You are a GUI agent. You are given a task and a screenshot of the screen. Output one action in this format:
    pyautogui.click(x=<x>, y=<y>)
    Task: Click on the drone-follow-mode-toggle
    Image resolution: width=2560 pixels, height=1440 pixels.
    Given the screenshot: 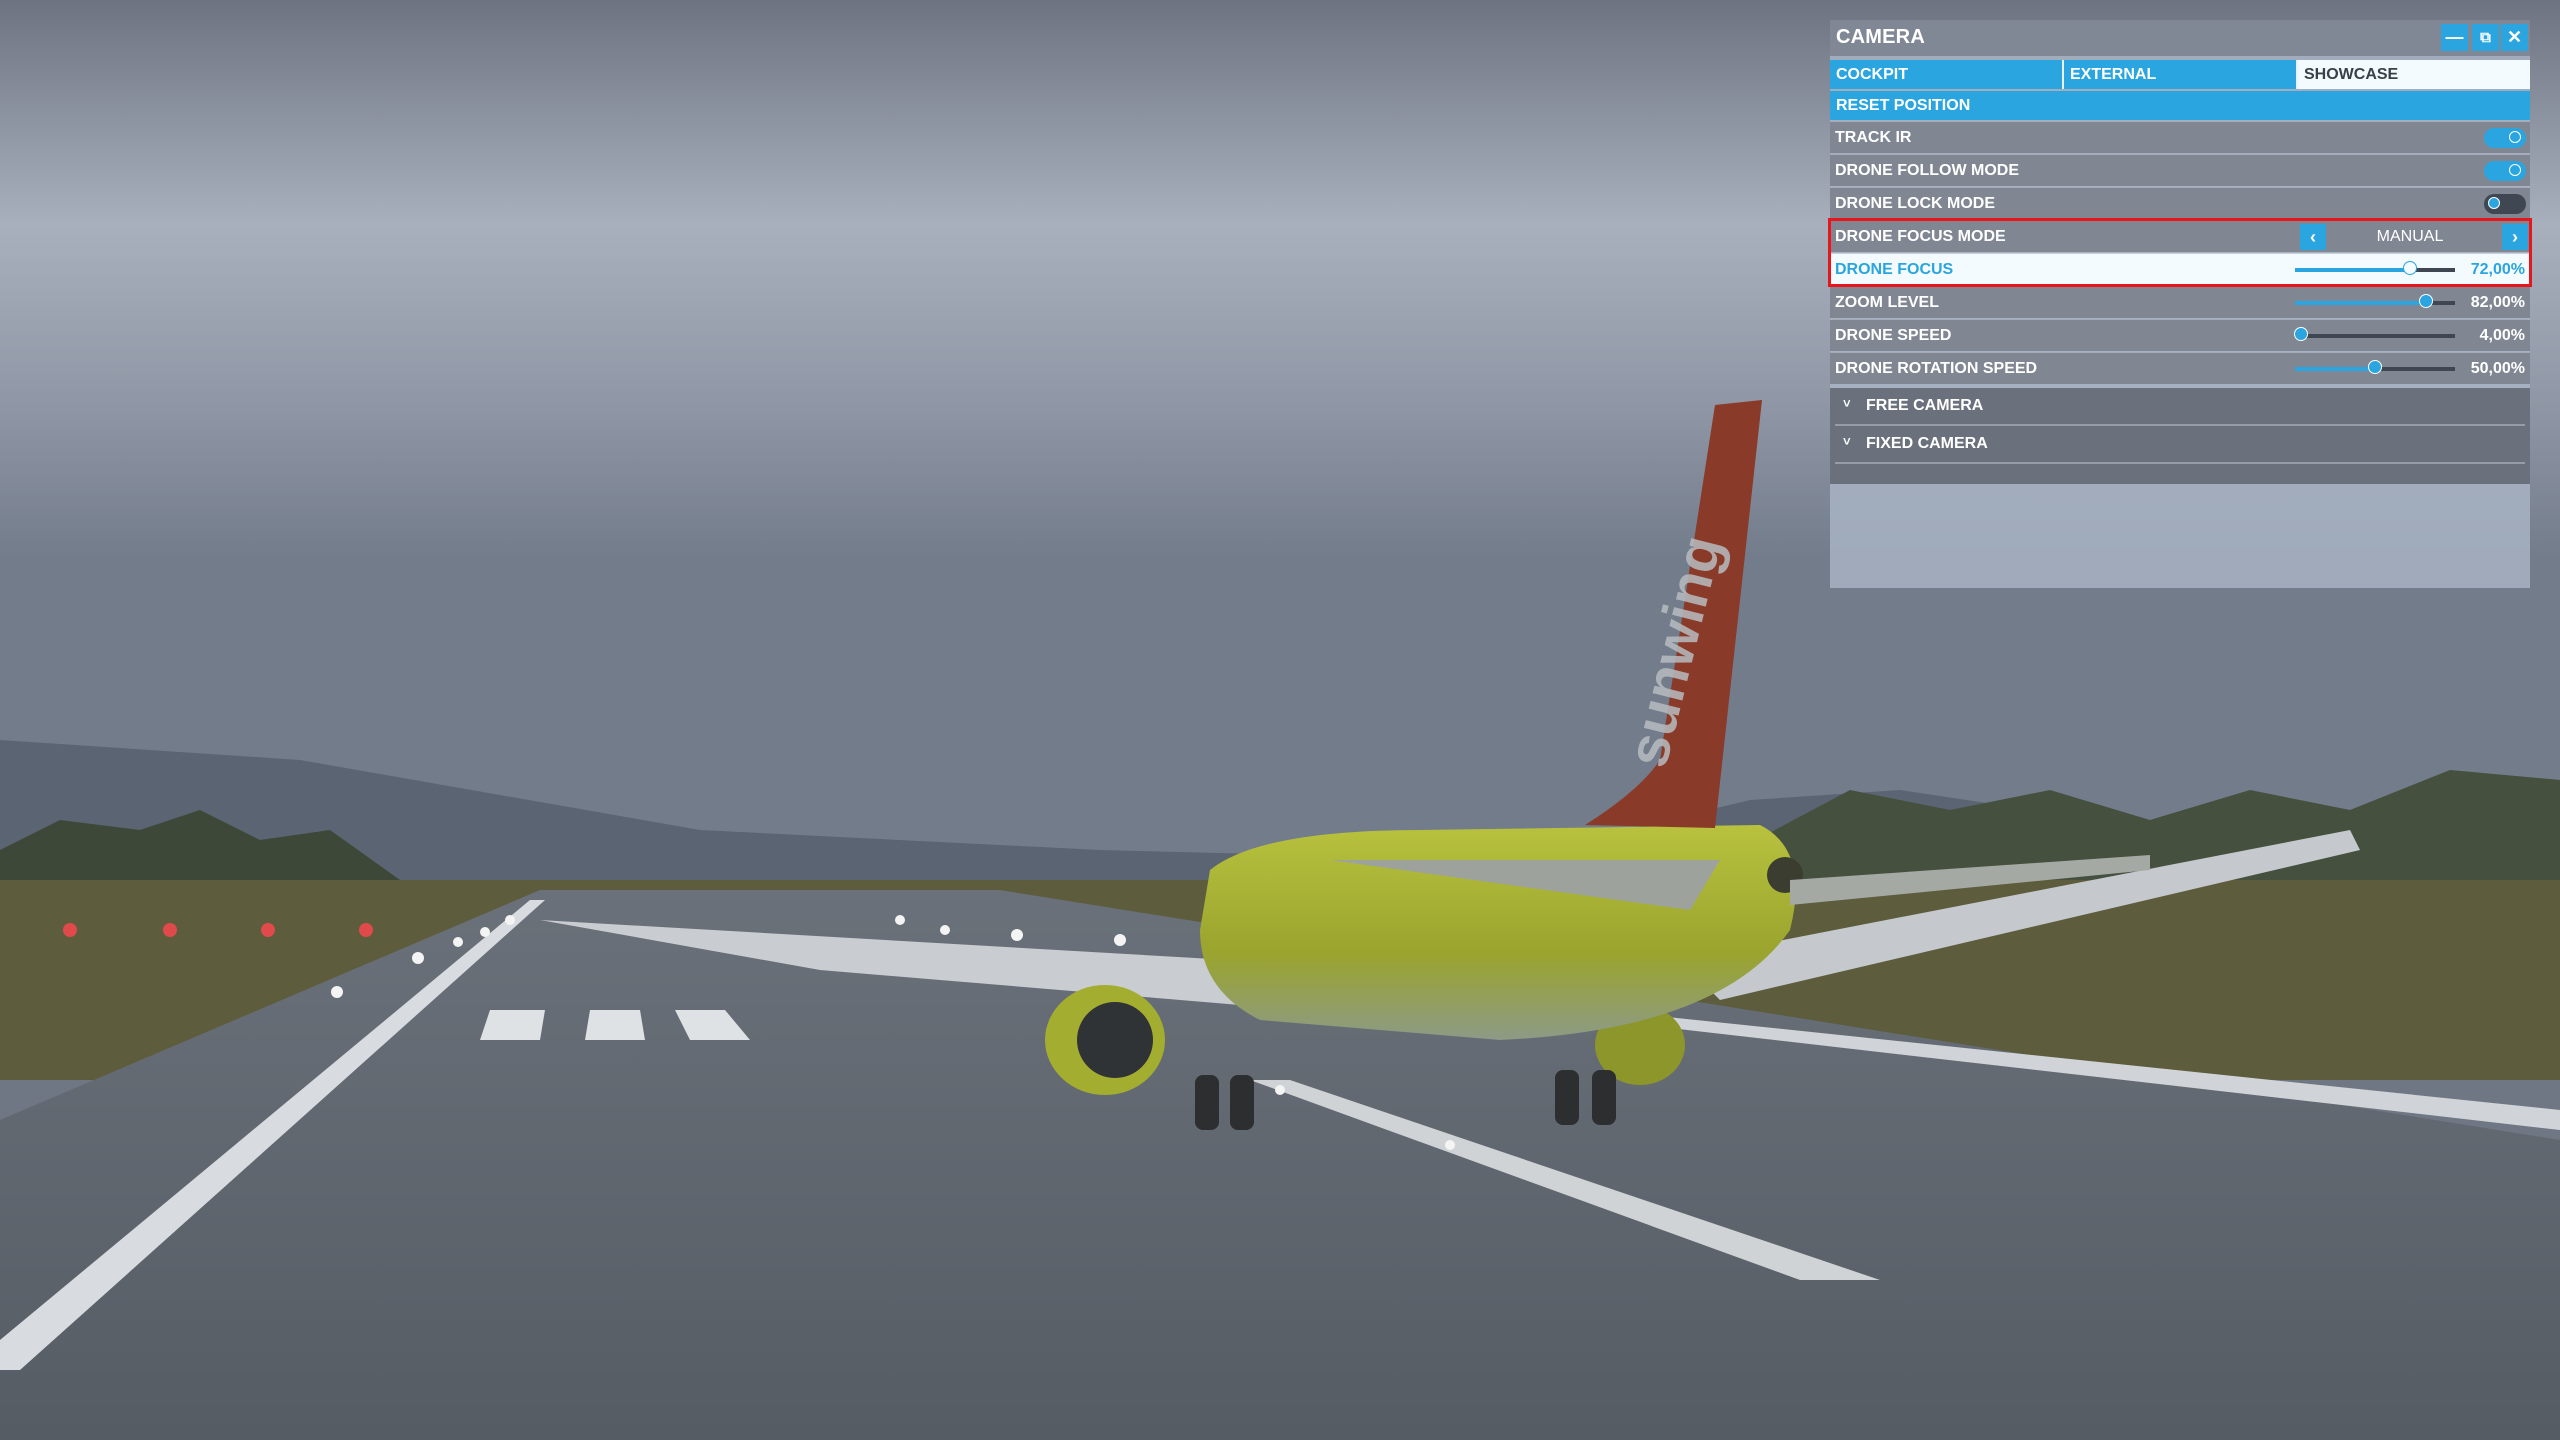 What is the action you would take?
    pyautogui.click(x=2505, y=171)
    